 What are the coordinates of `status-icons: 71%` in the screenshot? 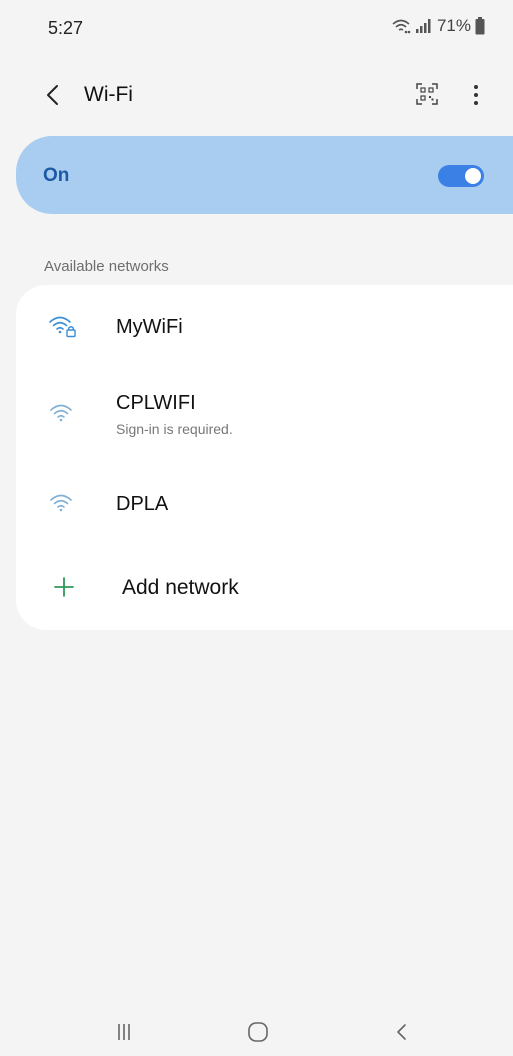 It's located at (438, 26).